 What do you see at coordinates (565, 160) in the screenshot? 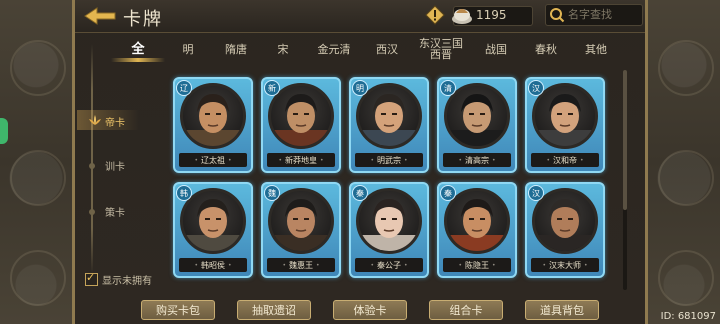
I see `character-name: 汉和帝` at bounding box center [565, 160].